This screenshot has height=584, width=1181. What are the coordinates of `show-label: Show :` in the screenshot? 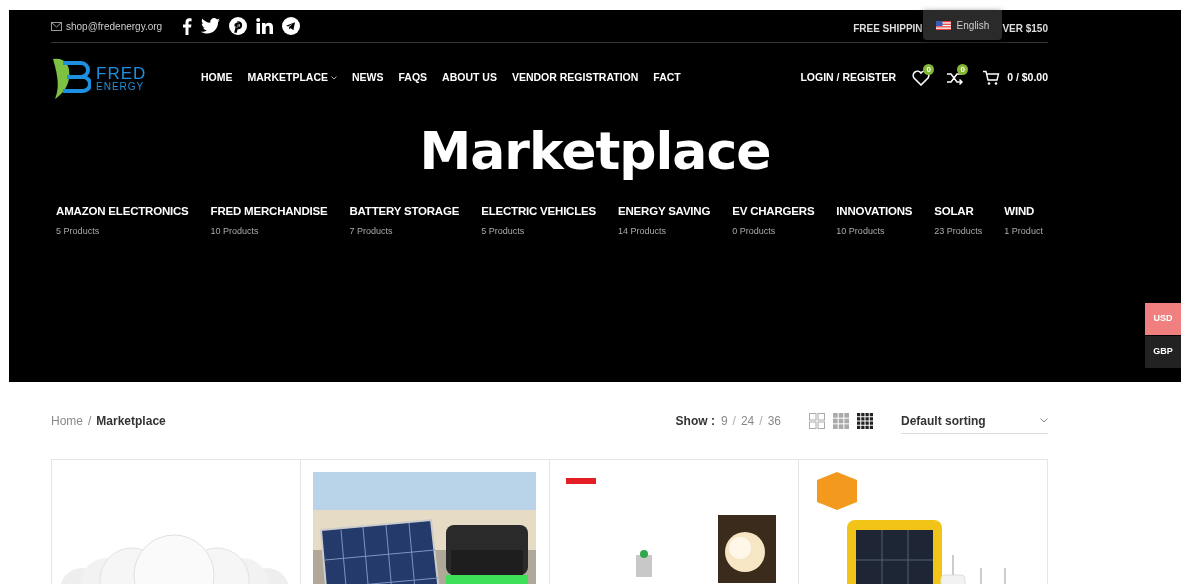 It's located at (695, 421).